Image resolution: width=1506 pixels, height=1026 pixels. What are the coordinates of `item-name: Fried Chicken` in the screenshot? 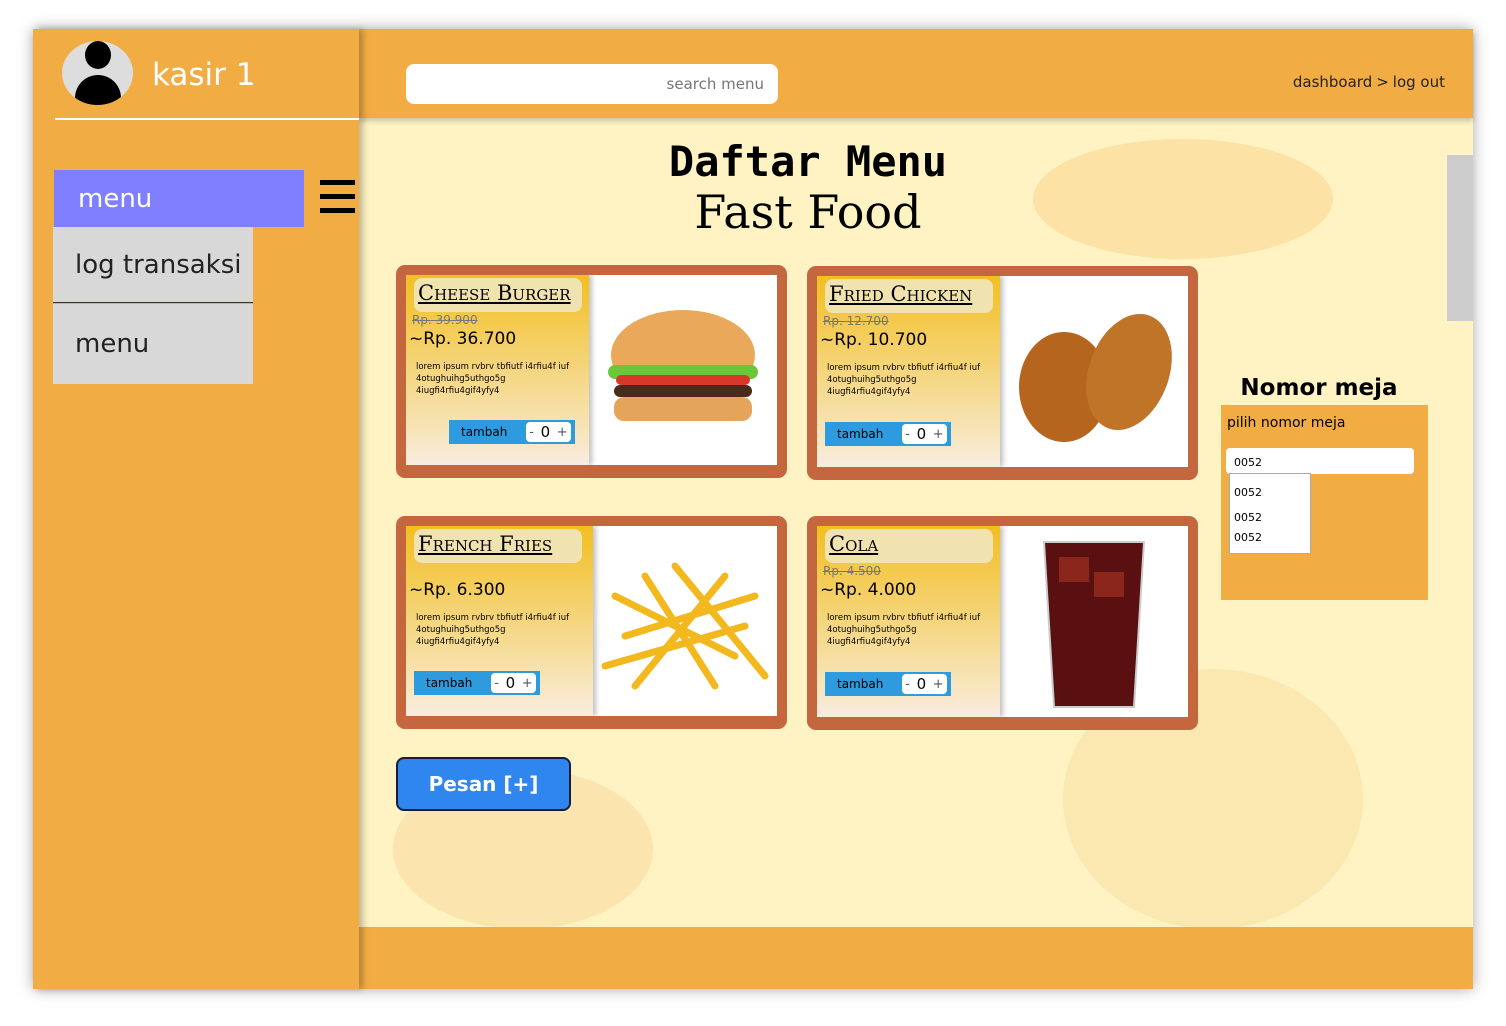 It's located at (909, 296).